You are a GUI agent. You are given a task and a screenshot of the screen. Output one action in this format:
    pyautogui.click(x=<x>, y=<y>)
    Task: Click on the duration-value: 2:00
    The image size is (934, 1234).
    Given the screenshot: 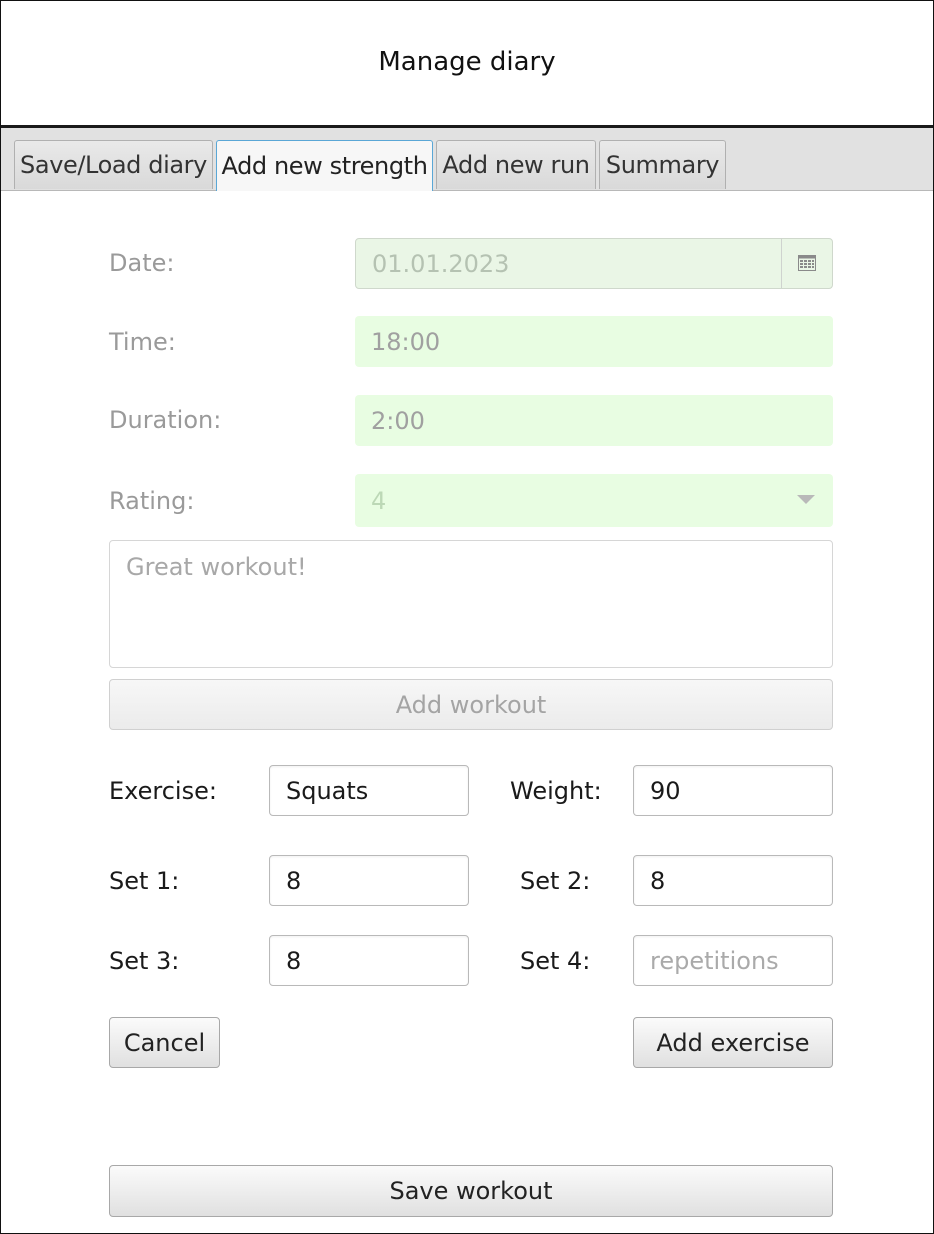 What is the action you would take?
    pyautogui.click(x=398, y=420)
    